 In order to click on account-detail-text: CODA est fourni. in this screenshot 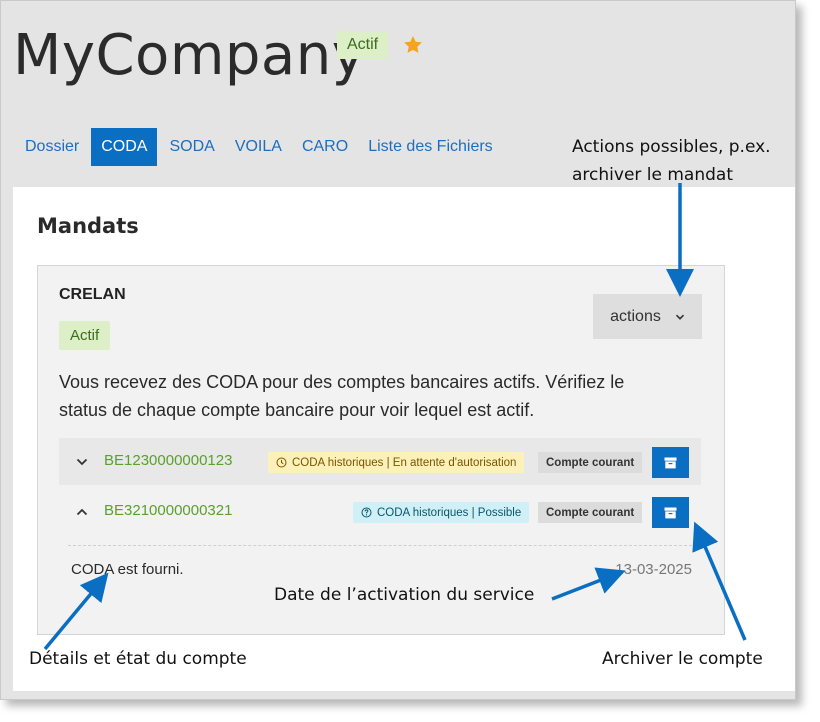, I will do `click(127, 569)`.